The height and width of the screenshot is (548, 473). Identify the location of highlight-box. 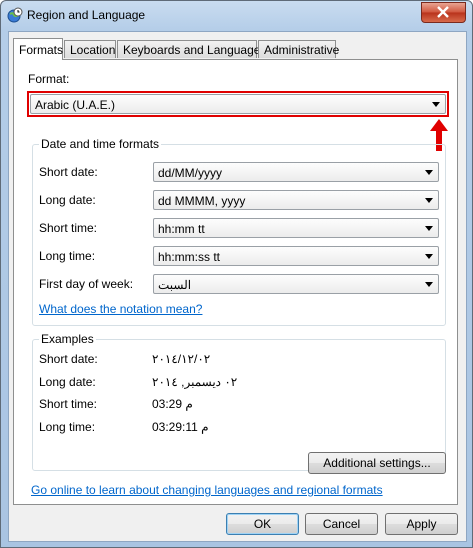
(238, 104).